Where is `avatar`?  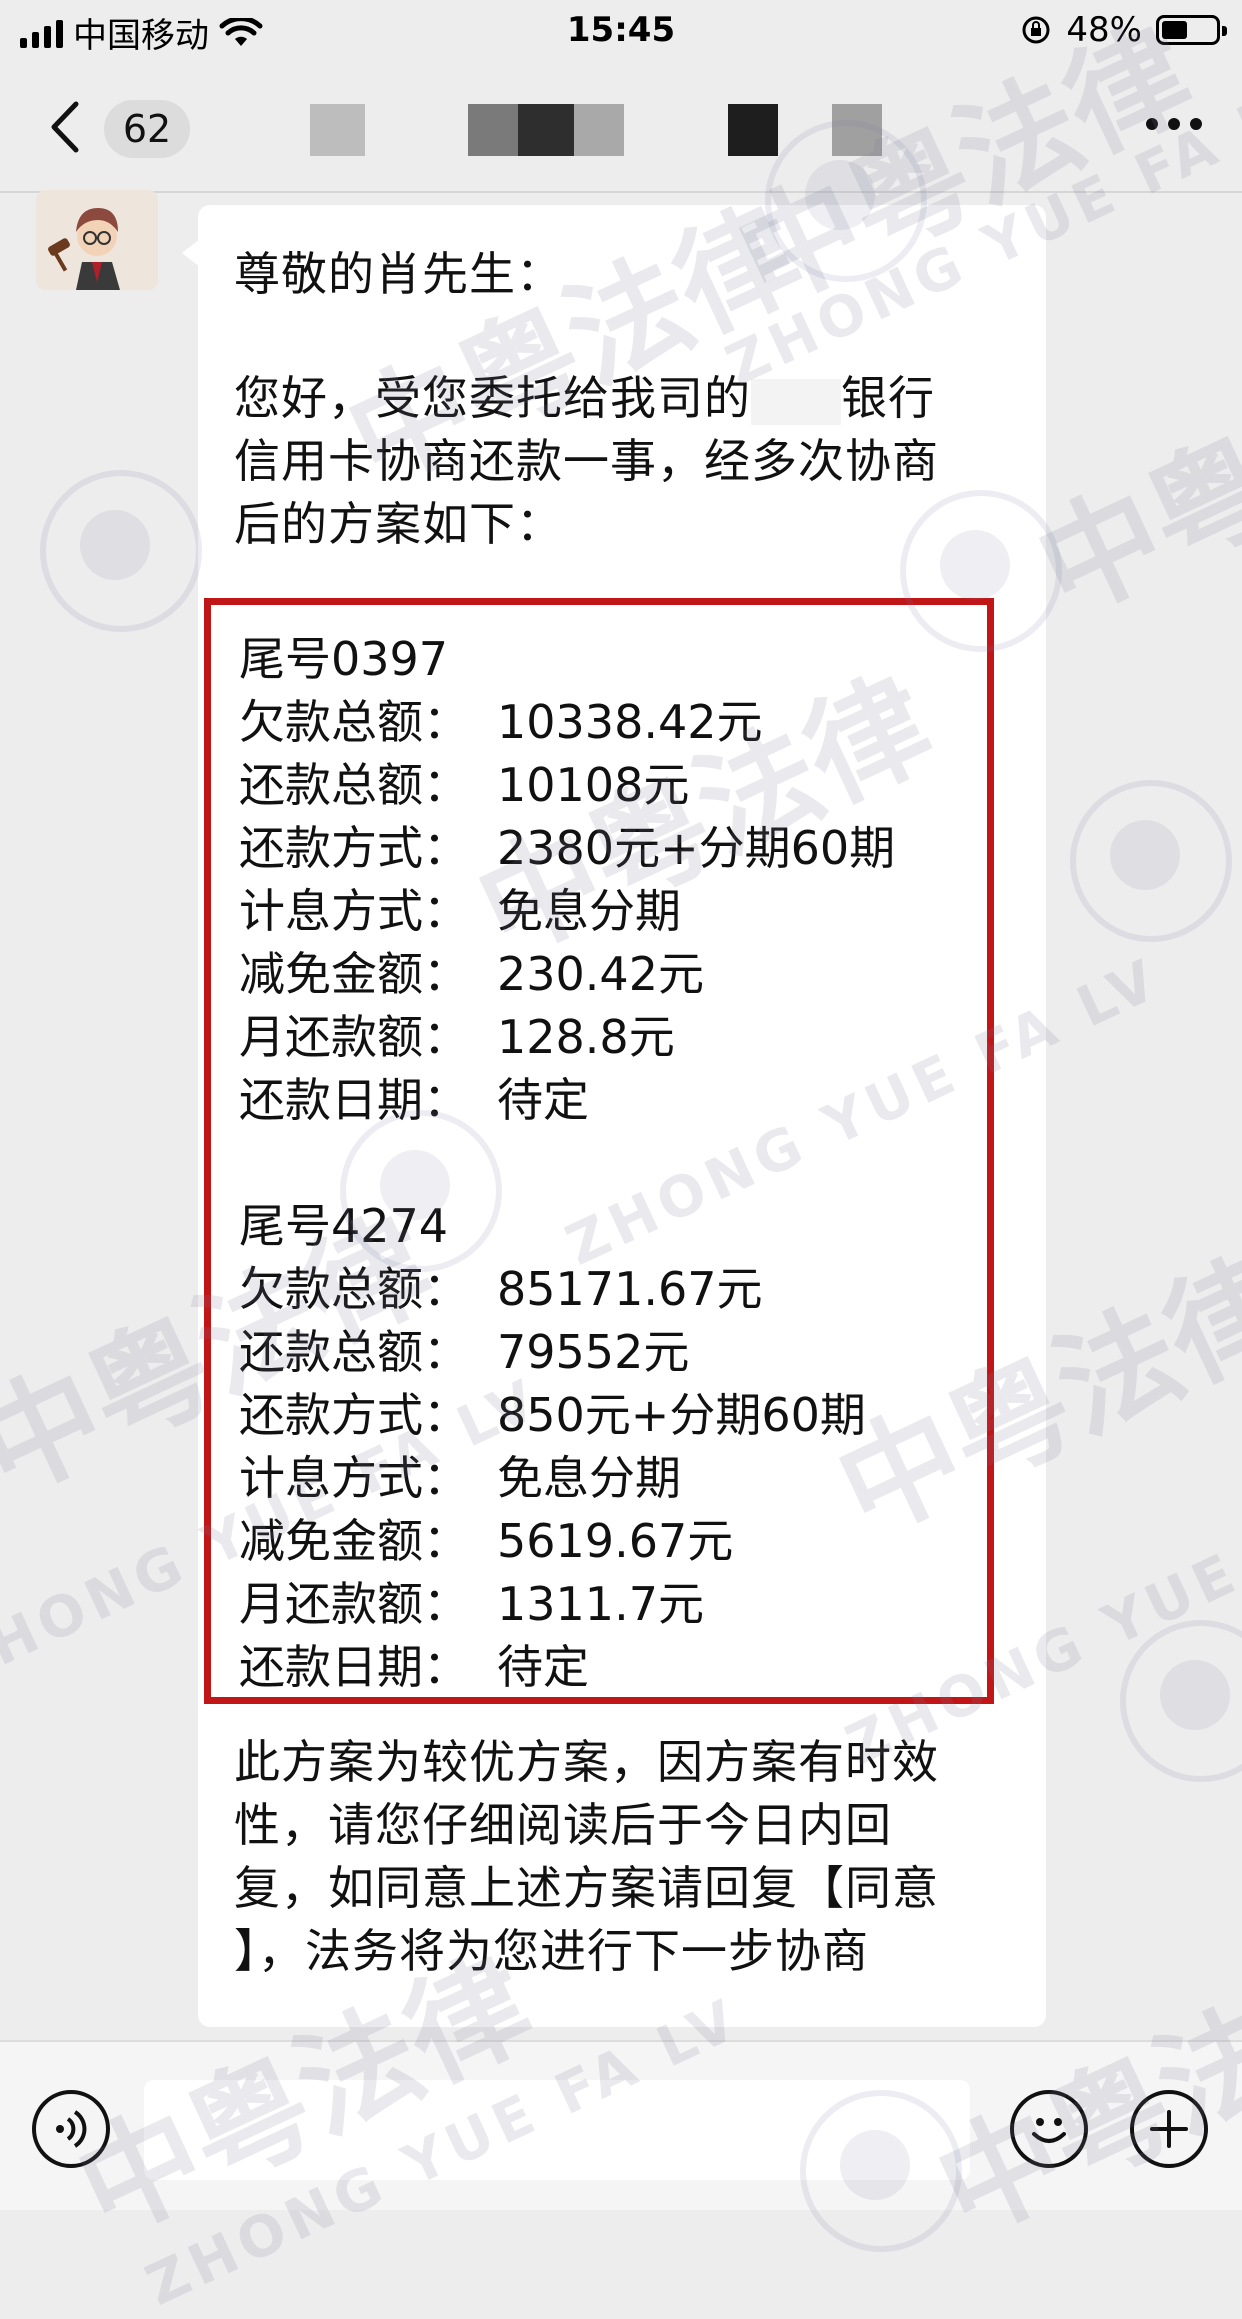
avatar is located at coordinates (97, 240).